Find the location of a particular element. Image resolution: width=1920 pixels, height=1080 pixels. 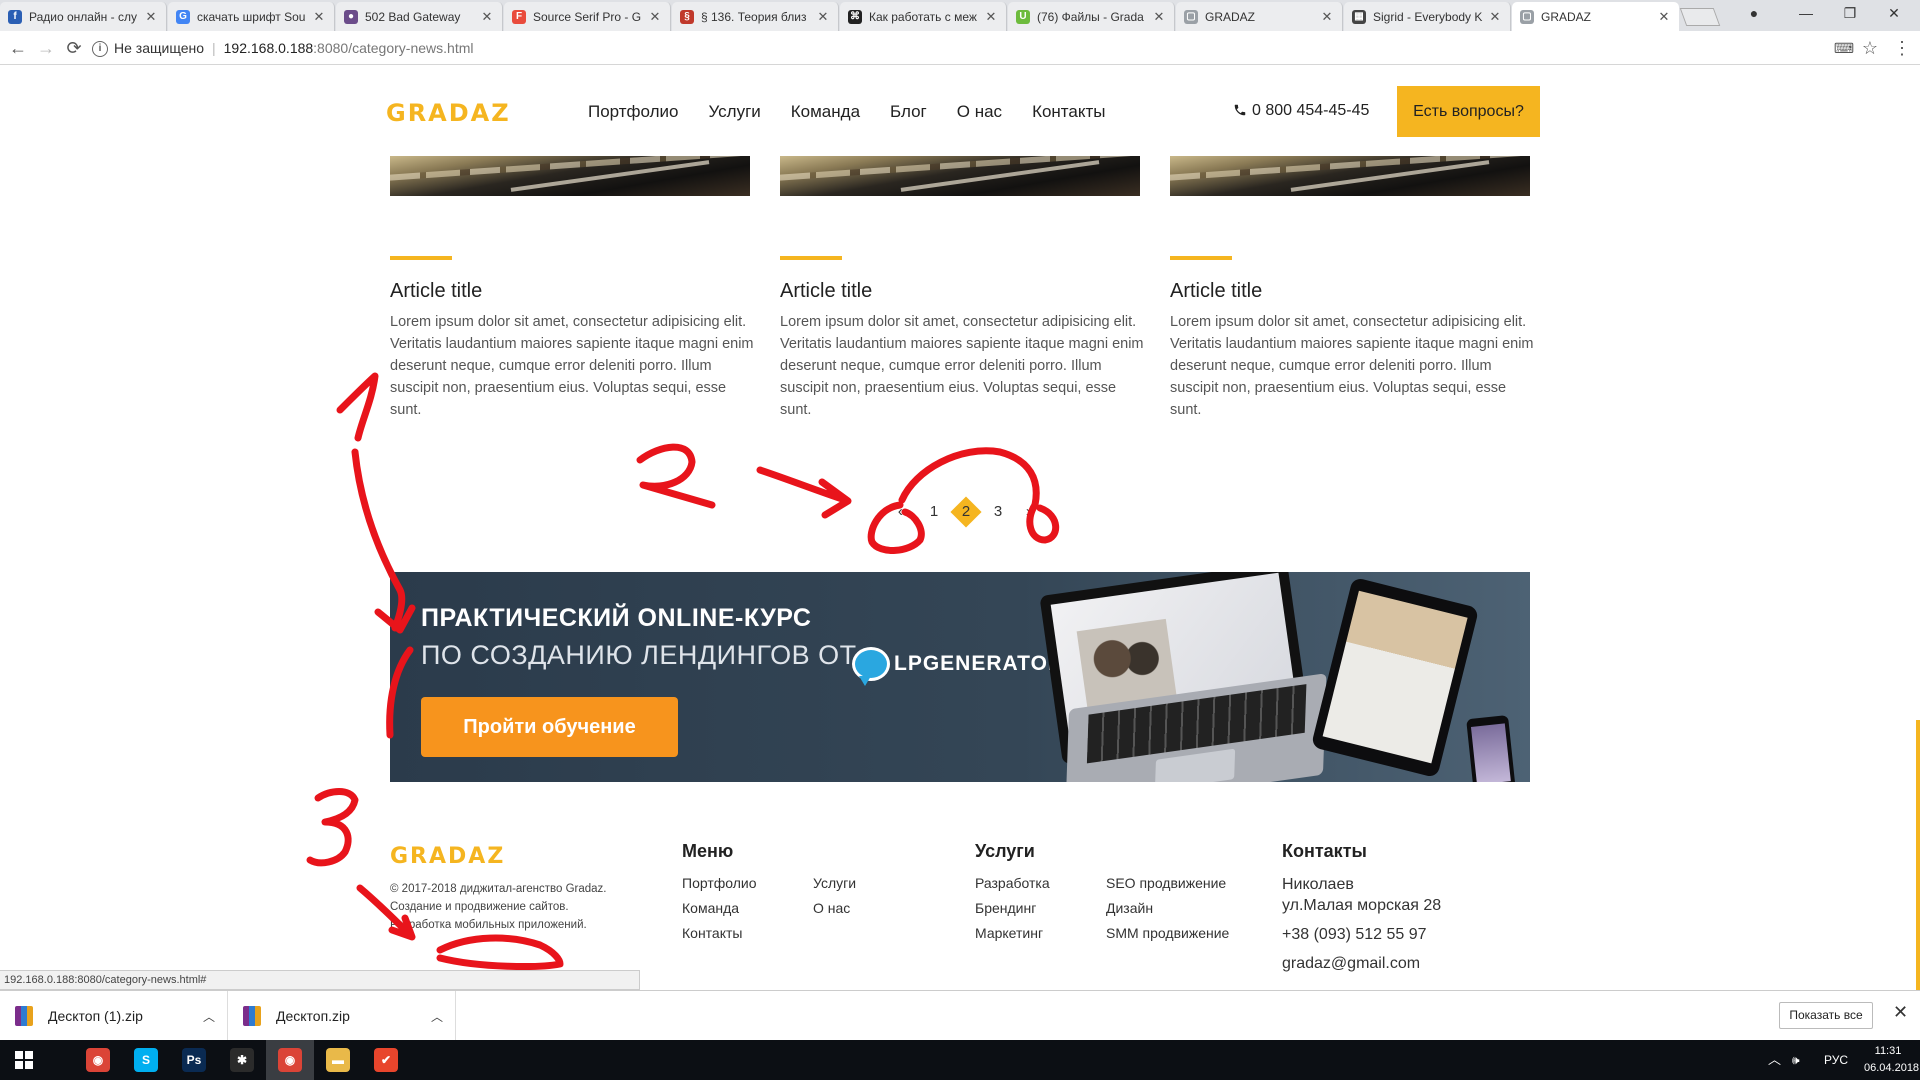

info-icon: i is located at coordinates (100, 49).